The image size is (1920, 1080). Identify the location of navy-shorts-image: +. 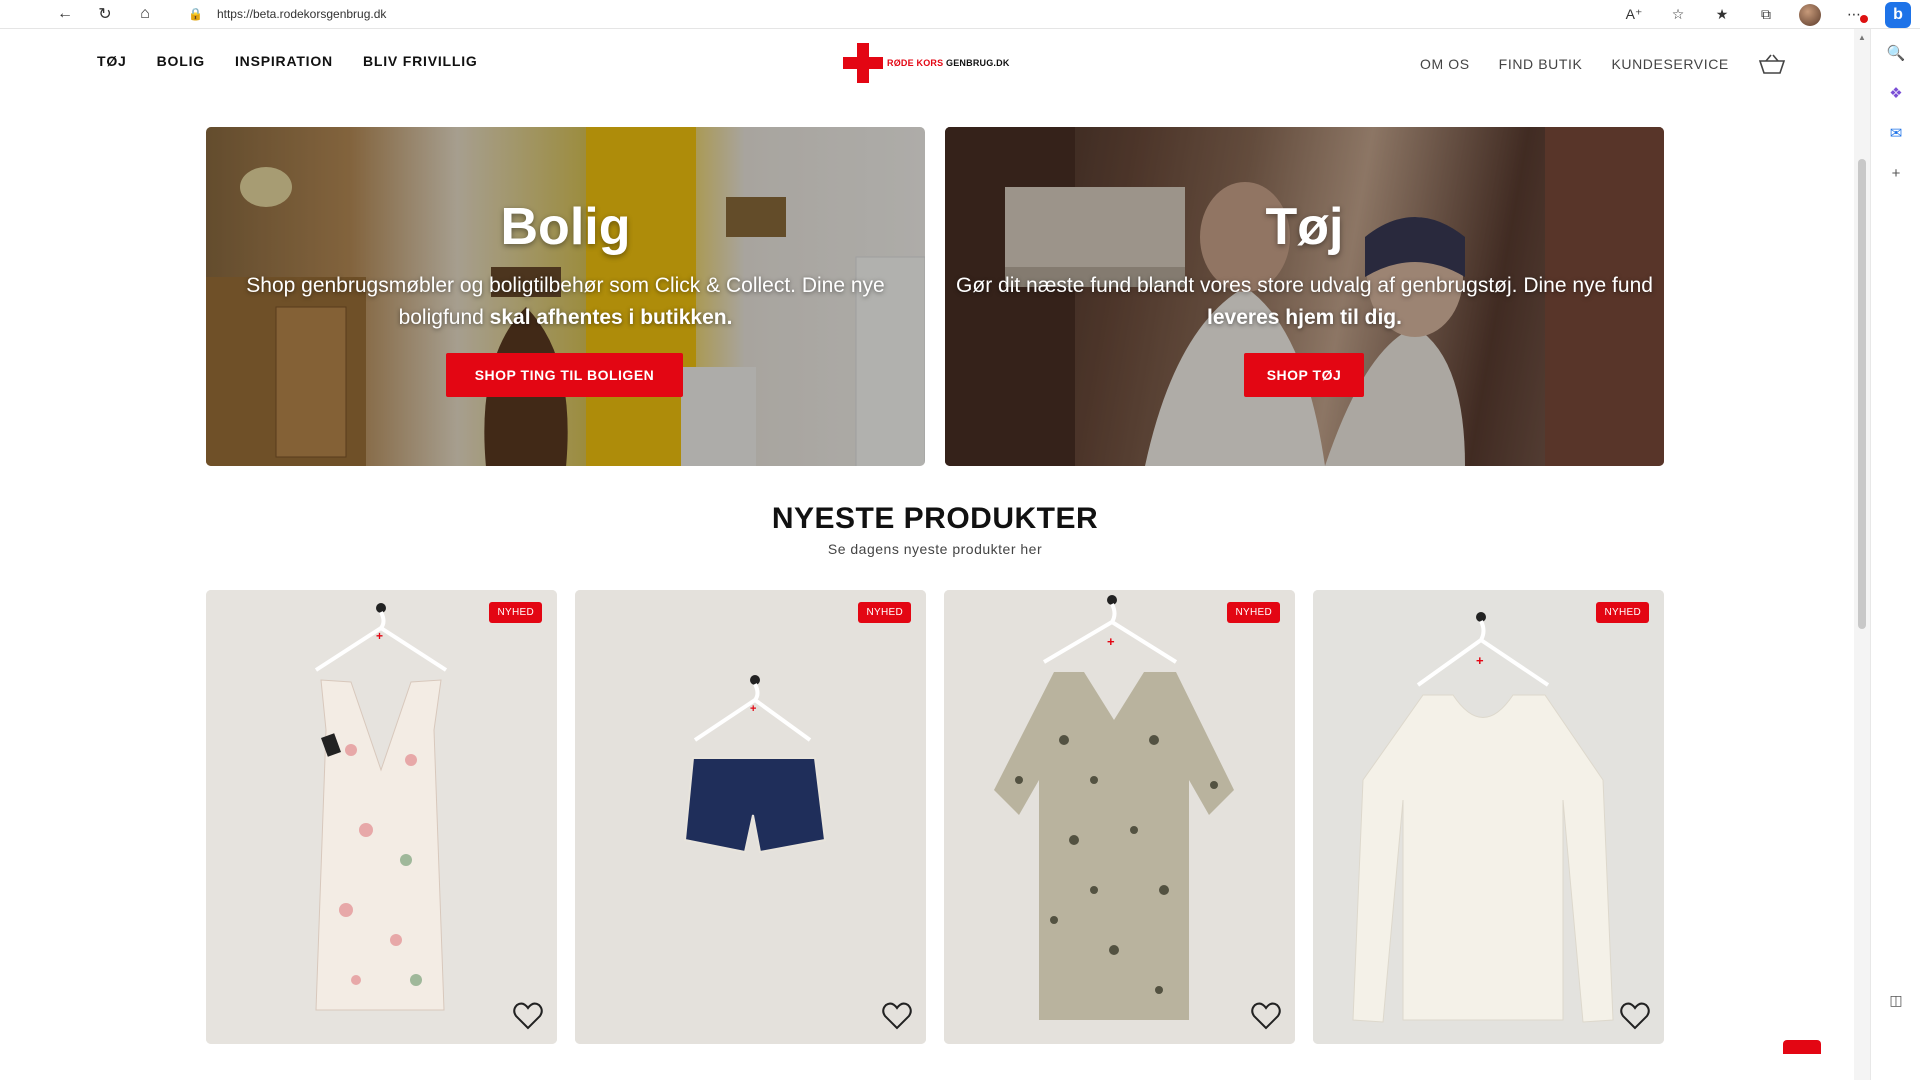
(750, 817).